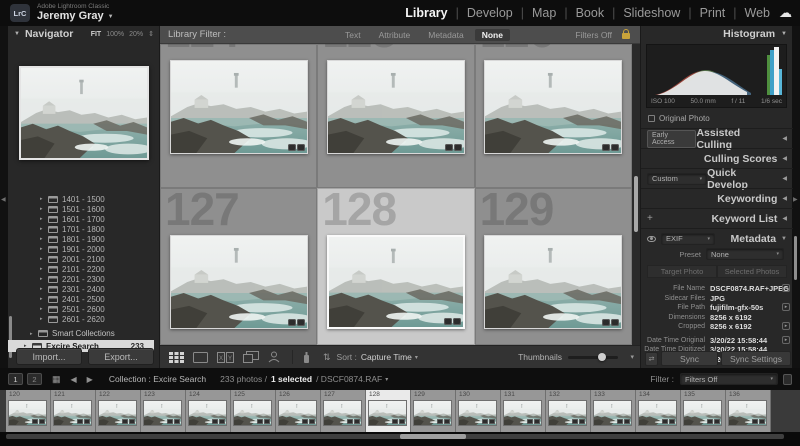 The image size is (800, 446). What do you see at coordinates (689, 358) in the screenshot?
I see `sync-button: Sync` at bounding box center [689, 358].